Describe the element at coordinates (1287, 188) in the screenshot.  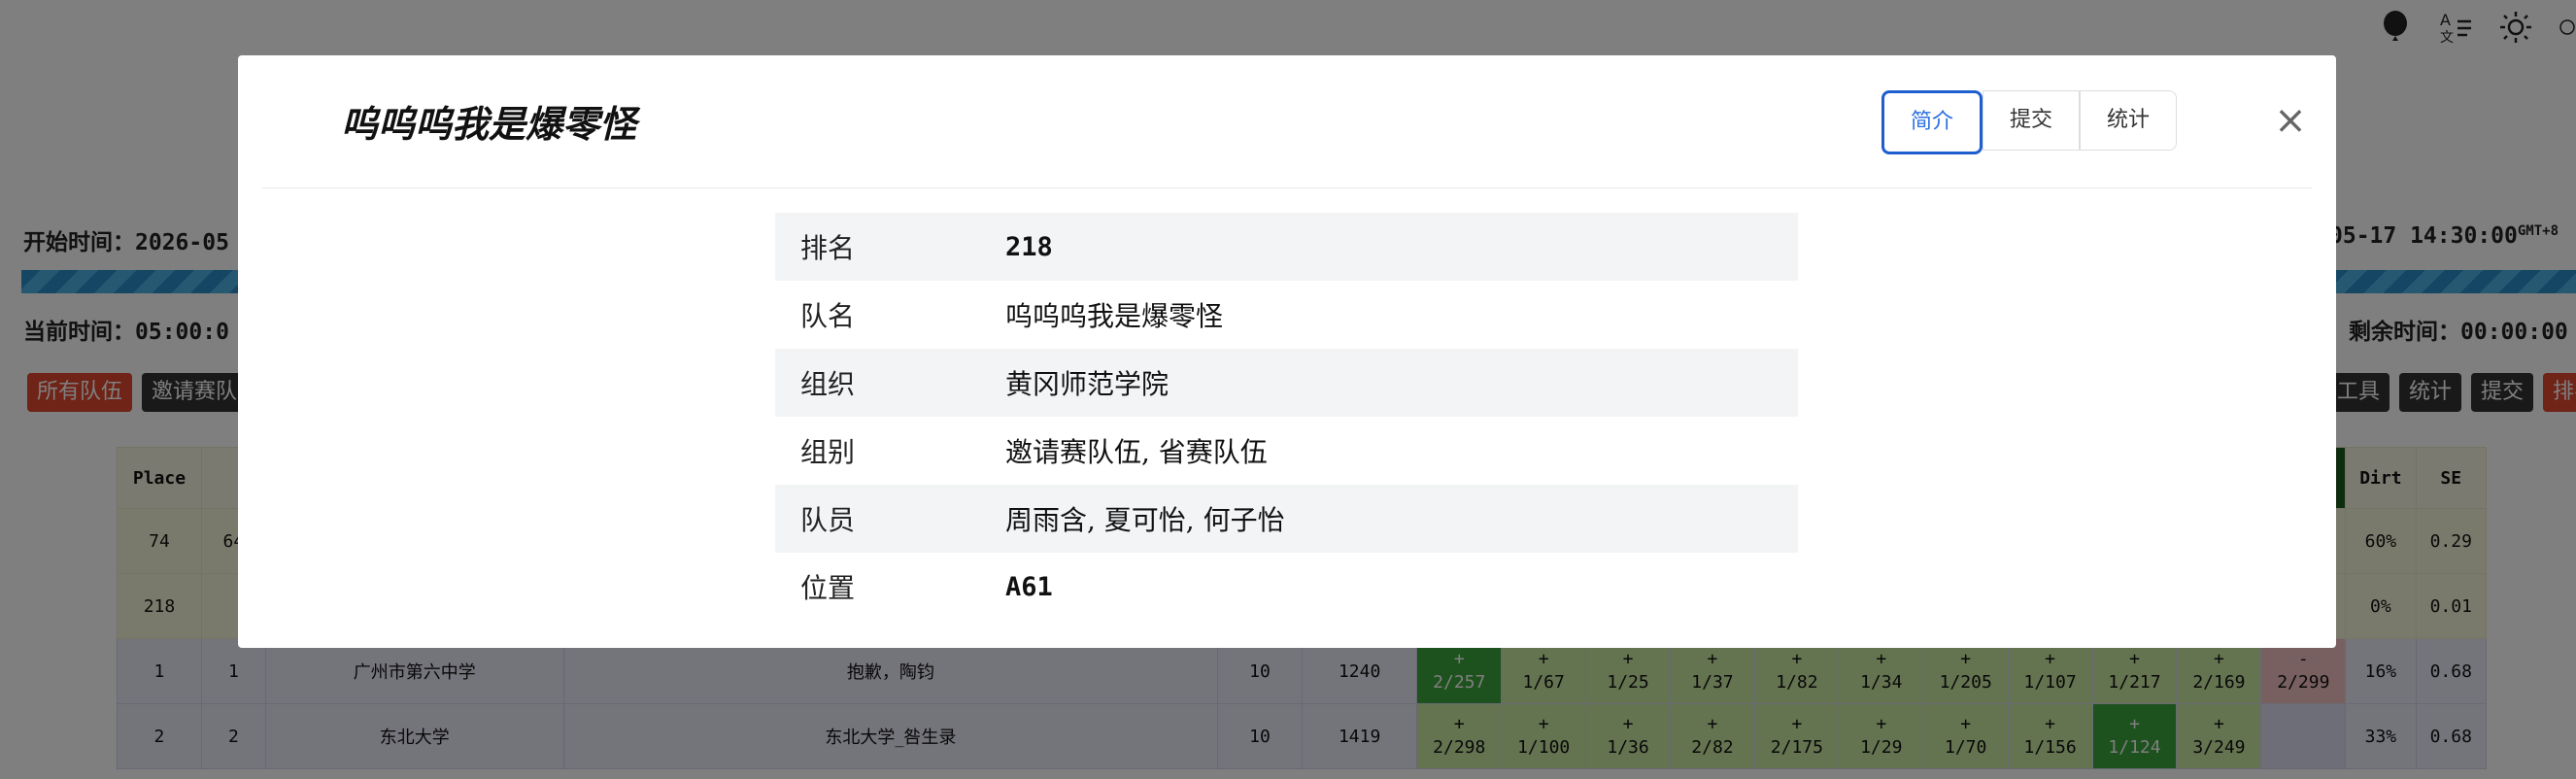
I see `modal-divider` at that location.